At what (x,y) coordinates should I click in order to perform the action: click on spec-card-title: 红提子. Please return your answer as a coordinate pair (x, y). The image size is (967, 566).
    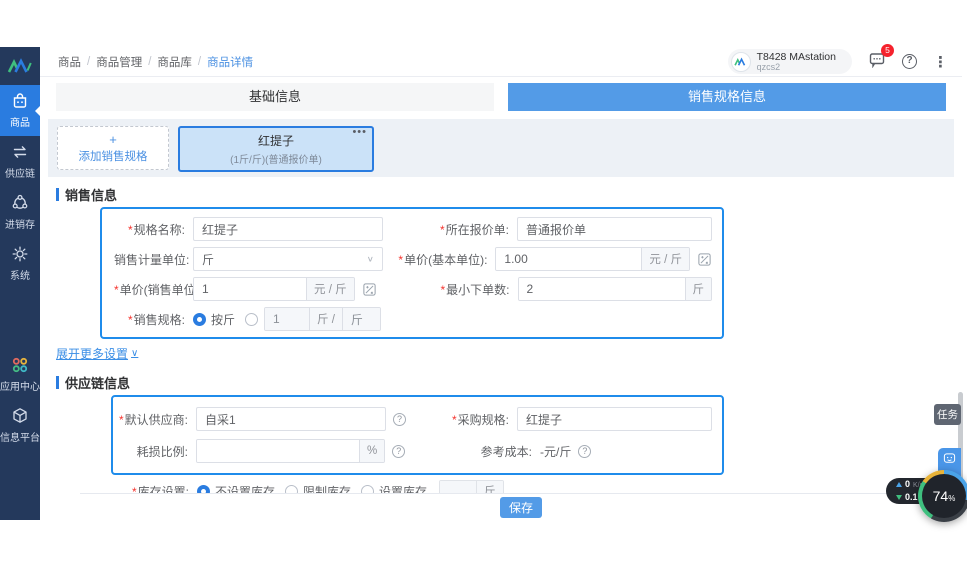
    Looking at the image, I should click on (275, 141).